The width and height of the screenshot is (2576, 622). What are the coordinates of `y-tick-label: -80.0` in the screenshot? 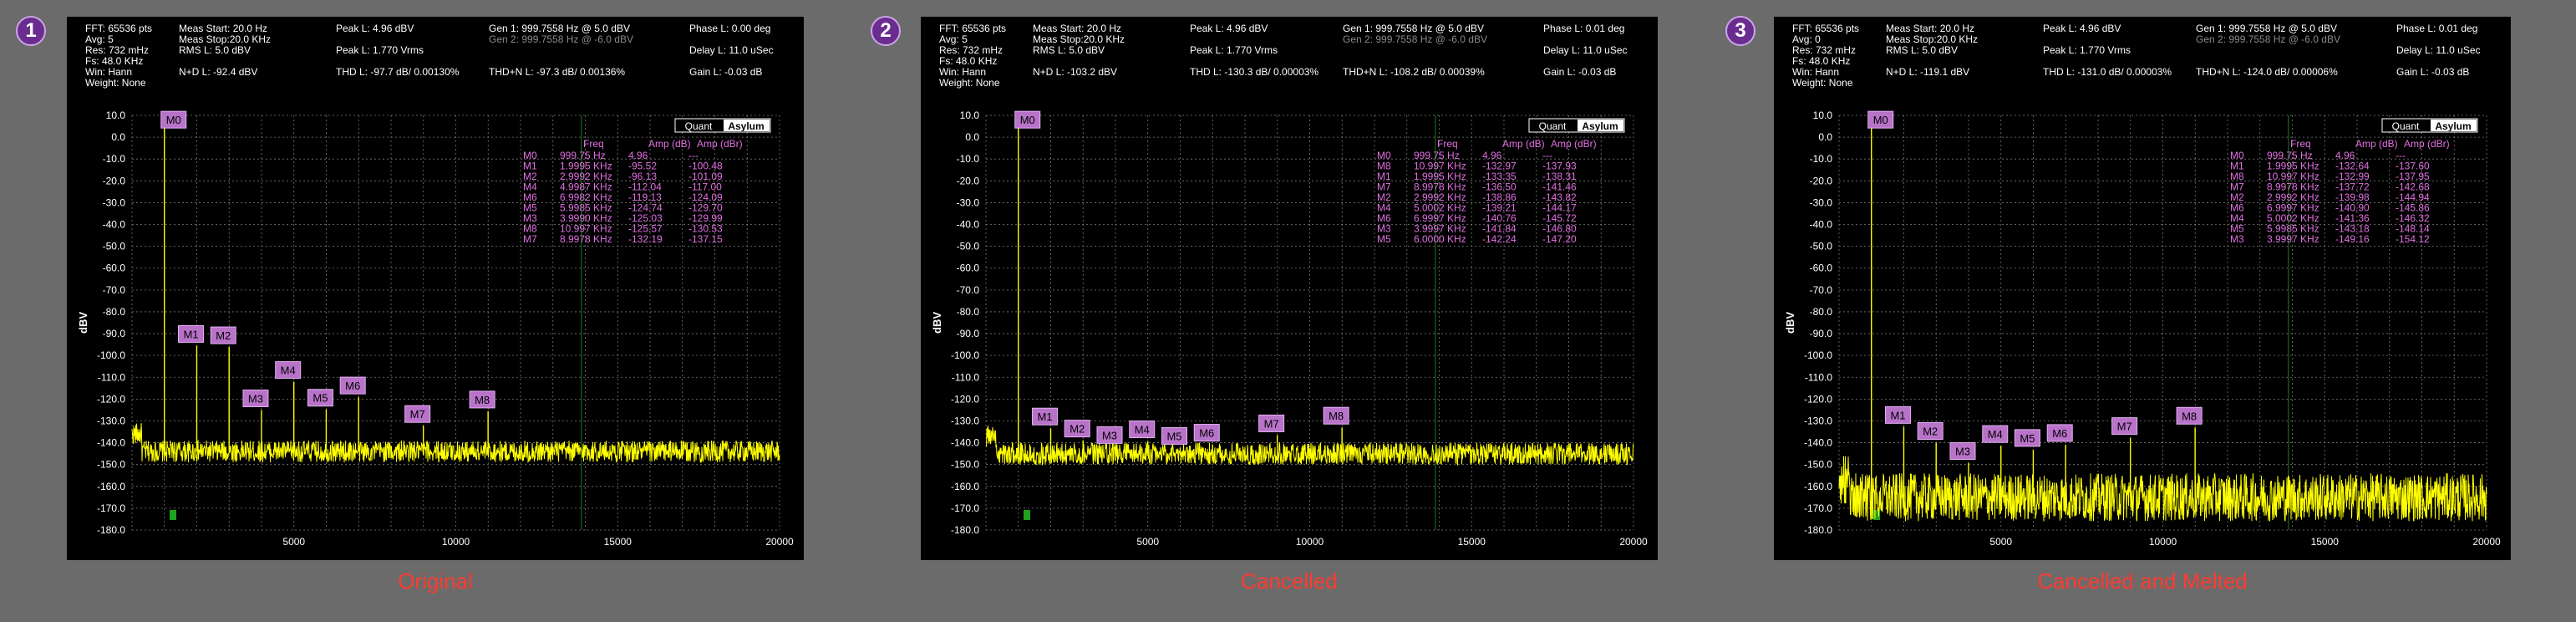 It's located at (1822, 312).